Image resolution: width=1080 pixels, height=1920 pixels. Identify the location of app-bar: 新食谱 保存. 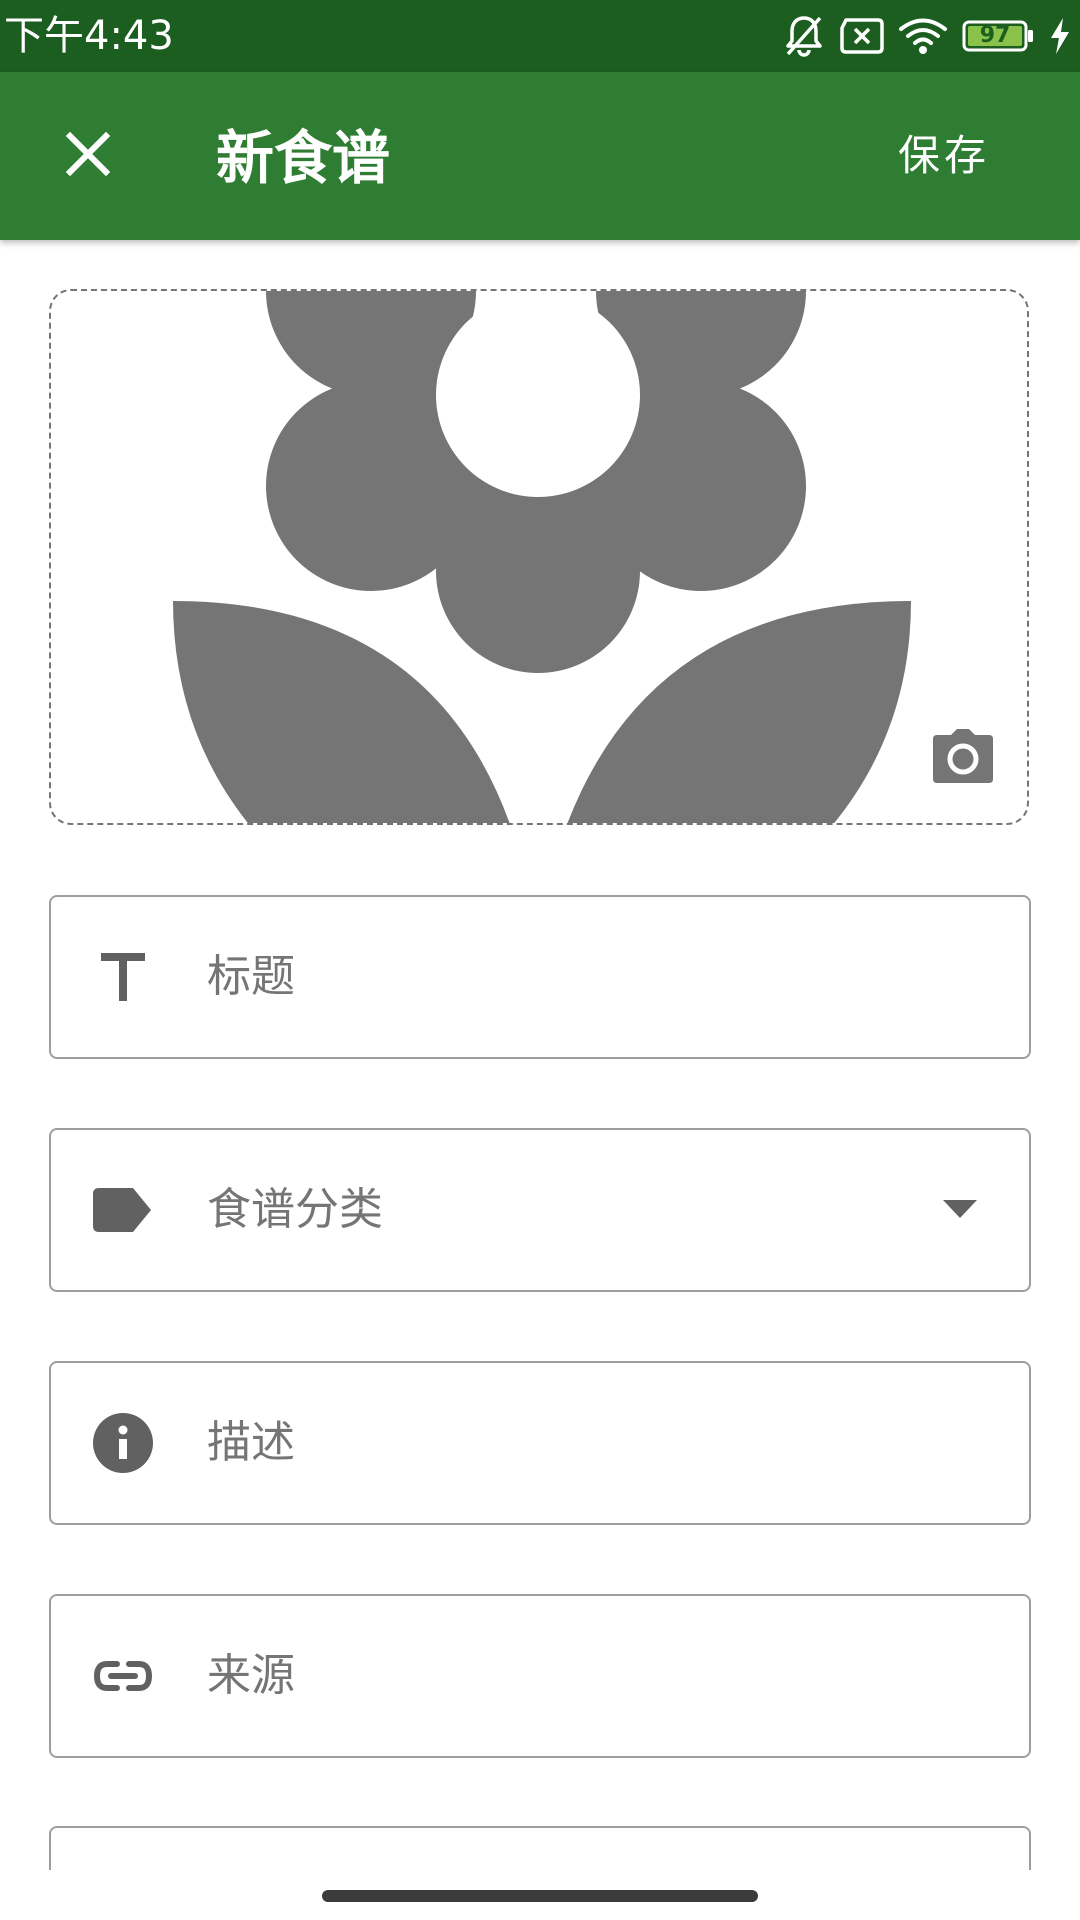
(540, 156).